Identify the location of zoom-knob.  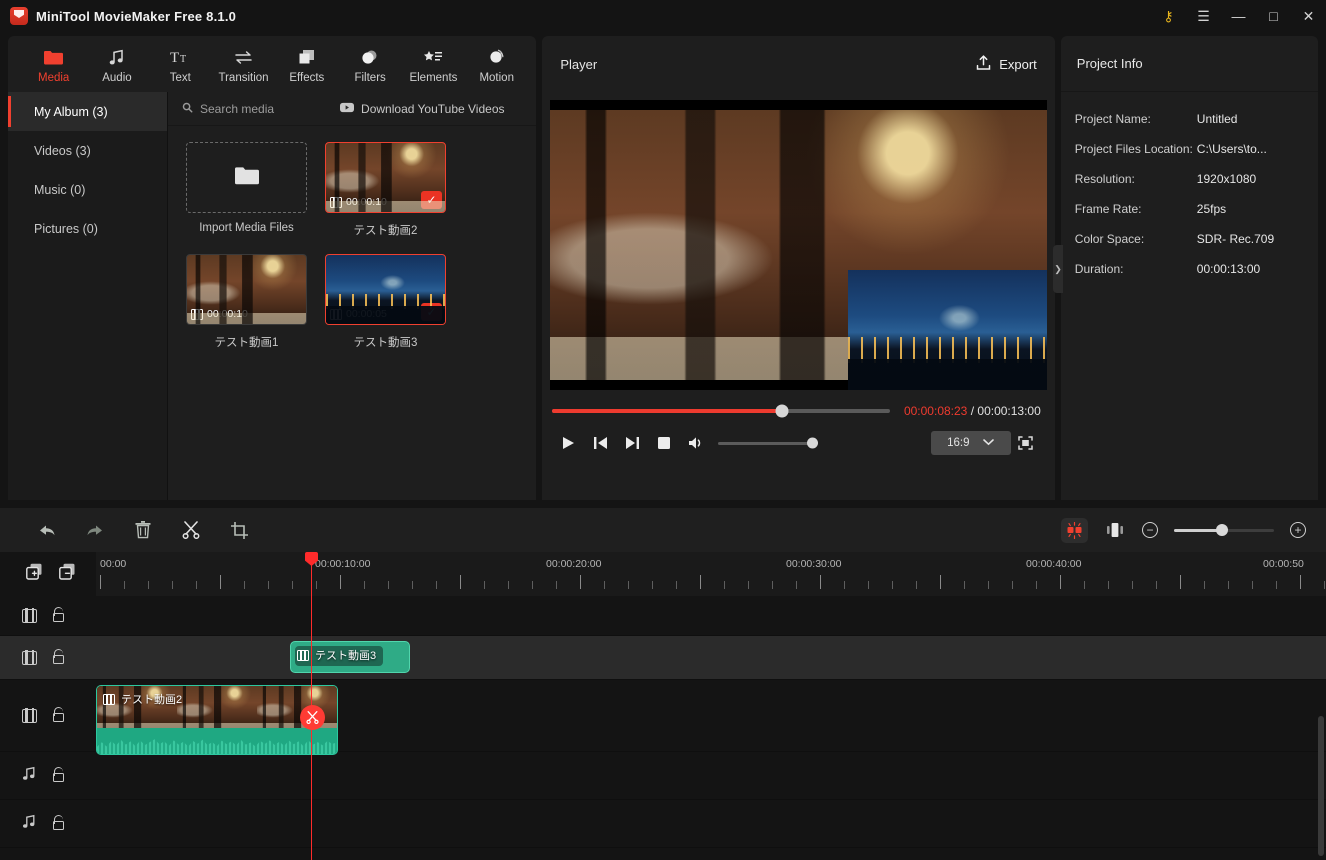
(1222, 530).